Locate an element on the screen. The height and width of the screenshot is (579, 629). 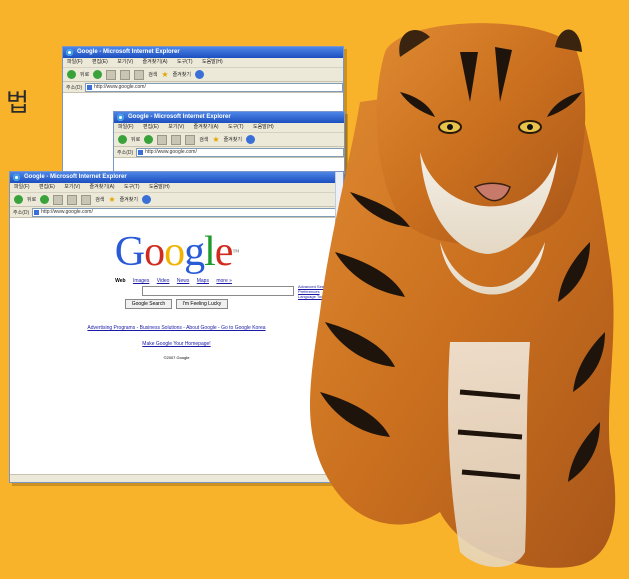
feeling-lucky-button: I'm Feeling Lucky is located at coordinates (202, 304).